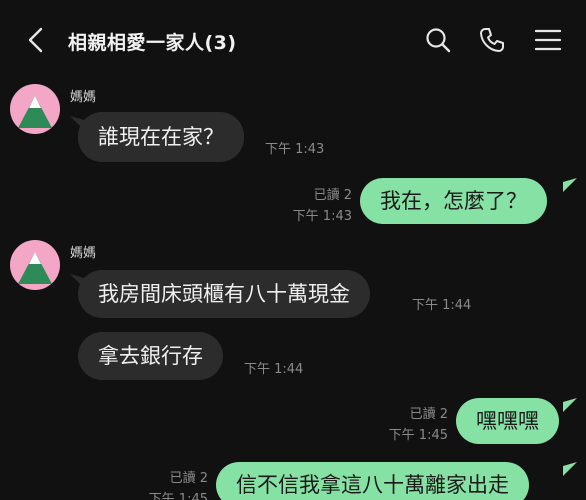 This screenshot has height=500, width=586. What do you see at coordinates (453, 201) in the screenshot?
I see `message-bubble: 我在，怎麼了？` at bounding box center [453, 201].